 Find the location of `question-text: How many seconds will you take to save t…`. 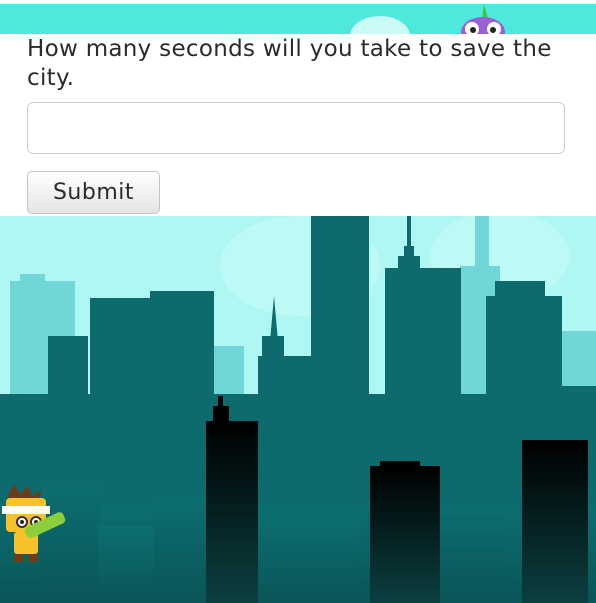

question-text: How many seconds will you take to save t… is located at coordinates (289, 63).